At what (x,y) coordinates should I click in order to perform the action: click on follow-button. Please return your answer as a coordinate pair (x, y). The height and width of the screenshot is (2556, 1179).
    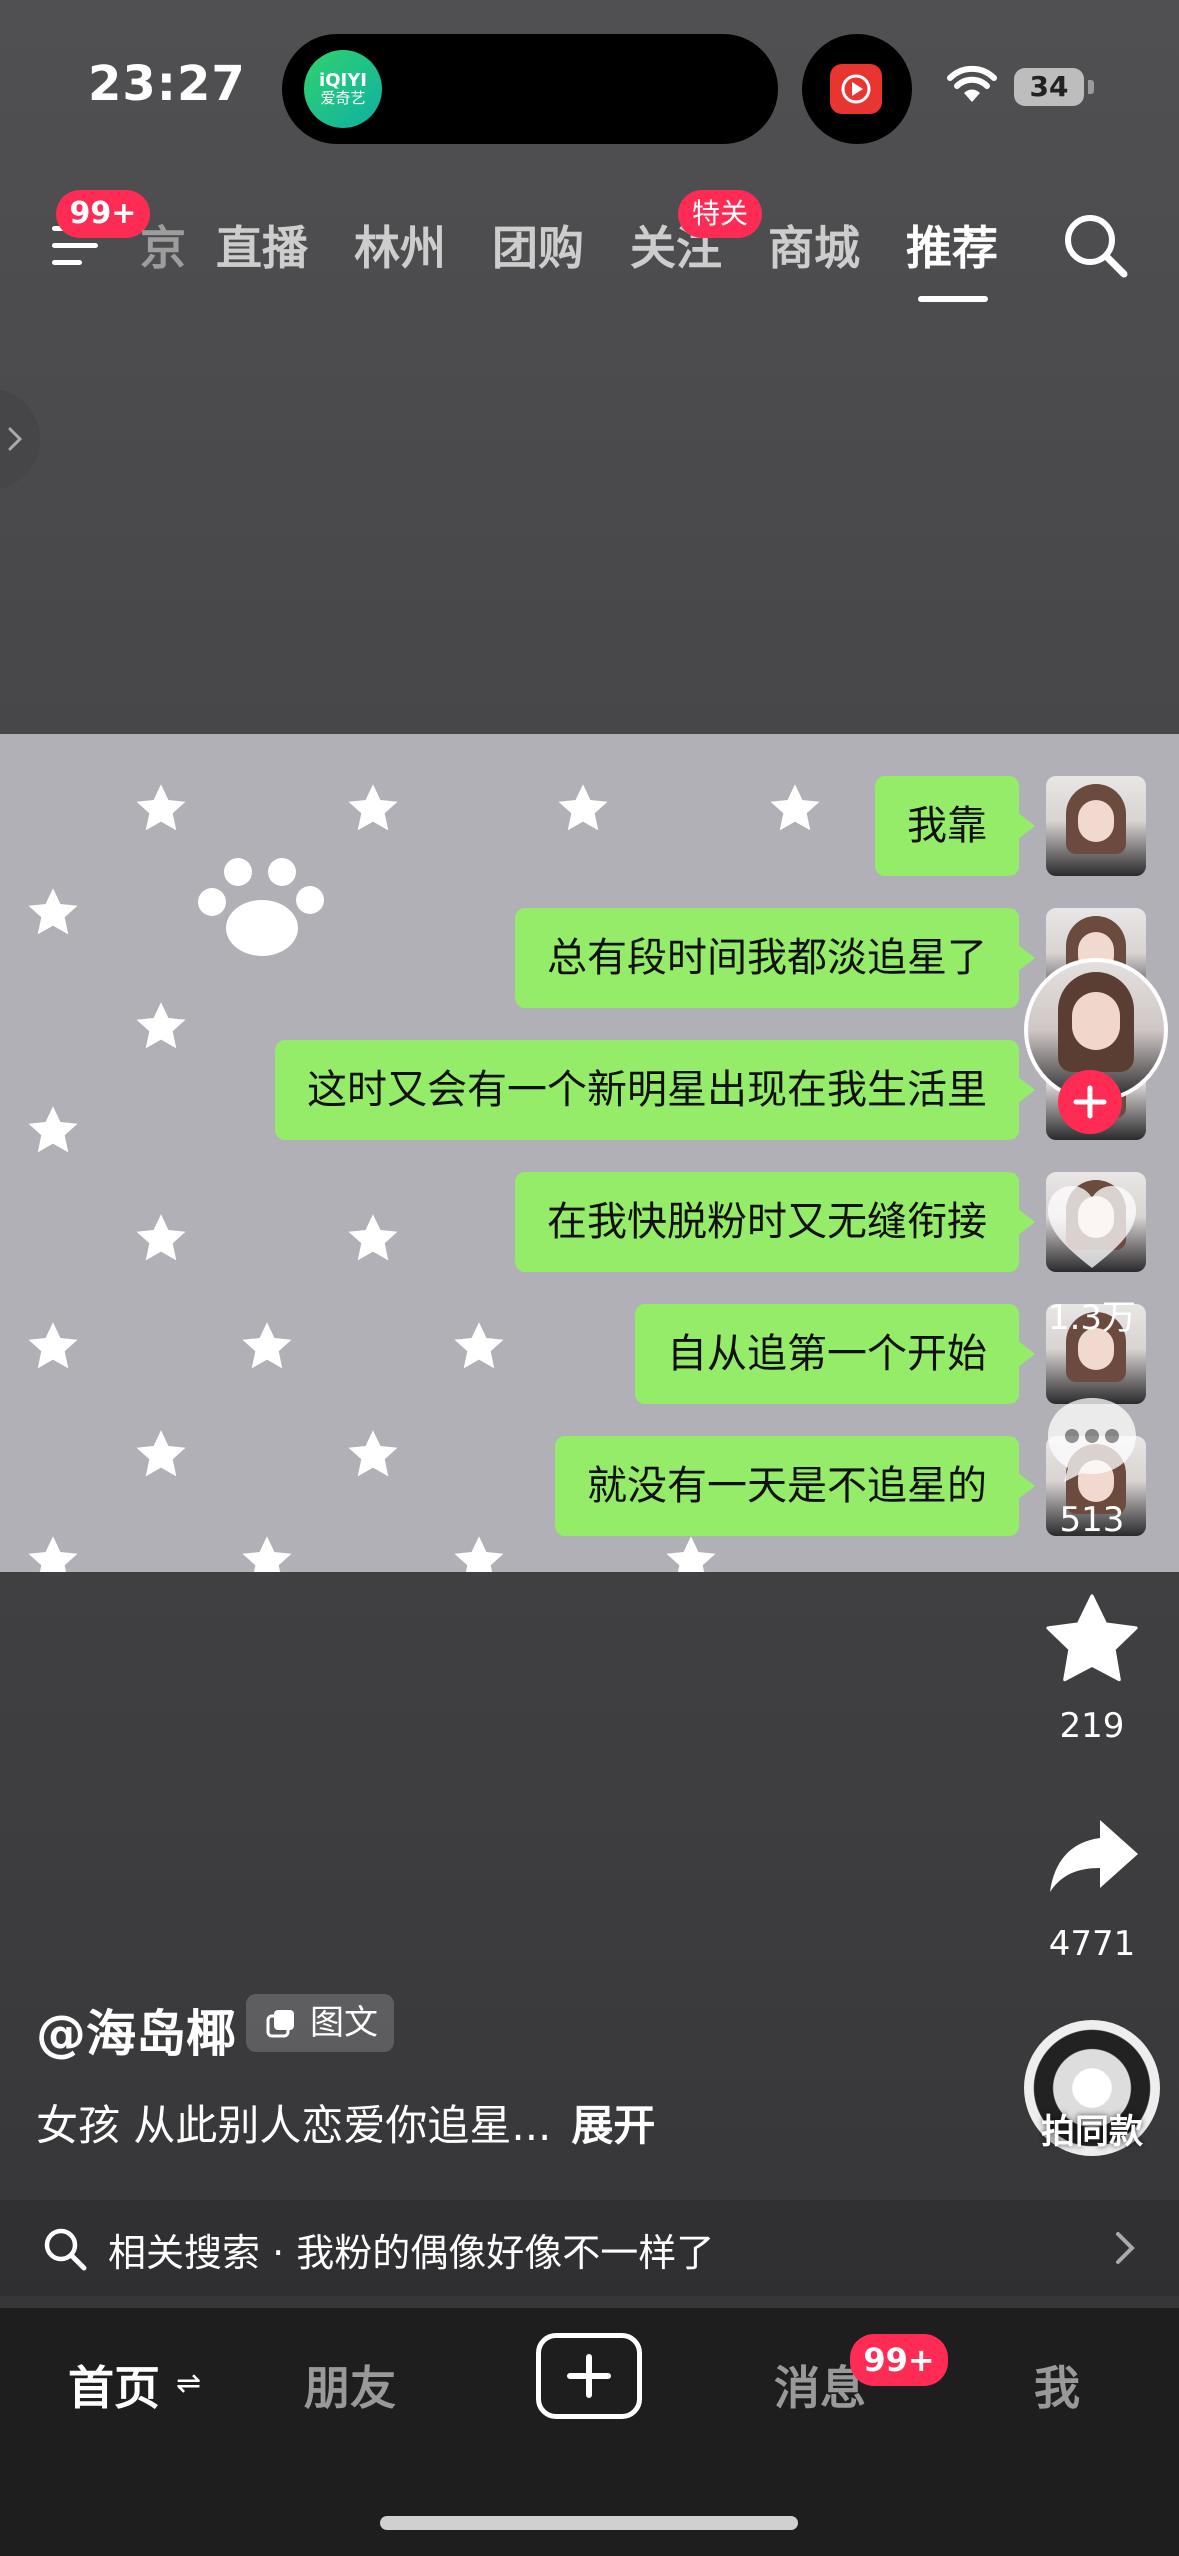
    Looking at the image, I should click on (1090, 1102).